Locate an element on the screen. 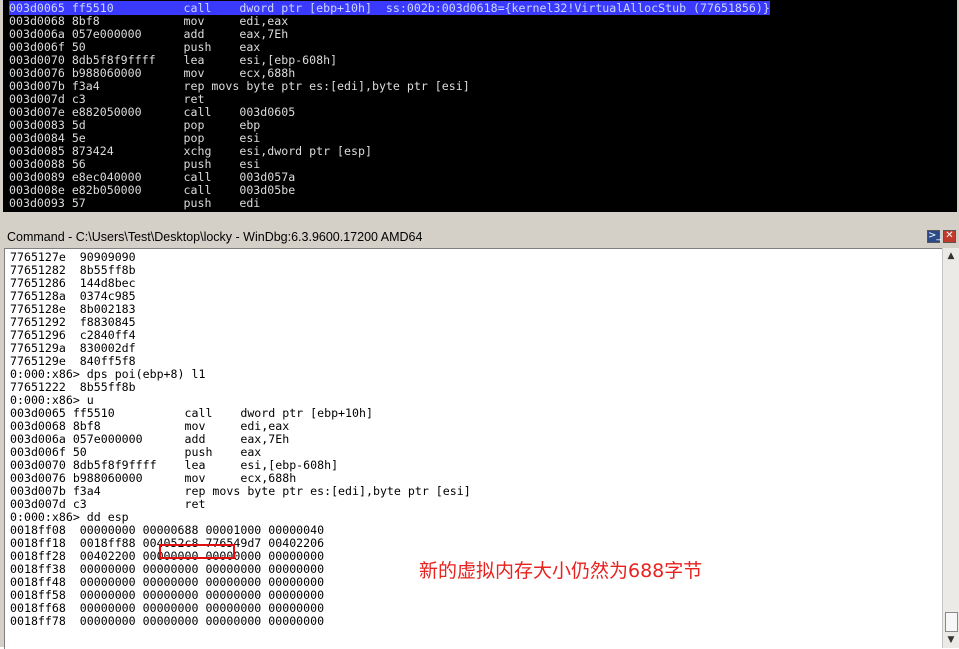  disassembly-line: 003d0093 57 push edi is located at coordinates (134, 203).